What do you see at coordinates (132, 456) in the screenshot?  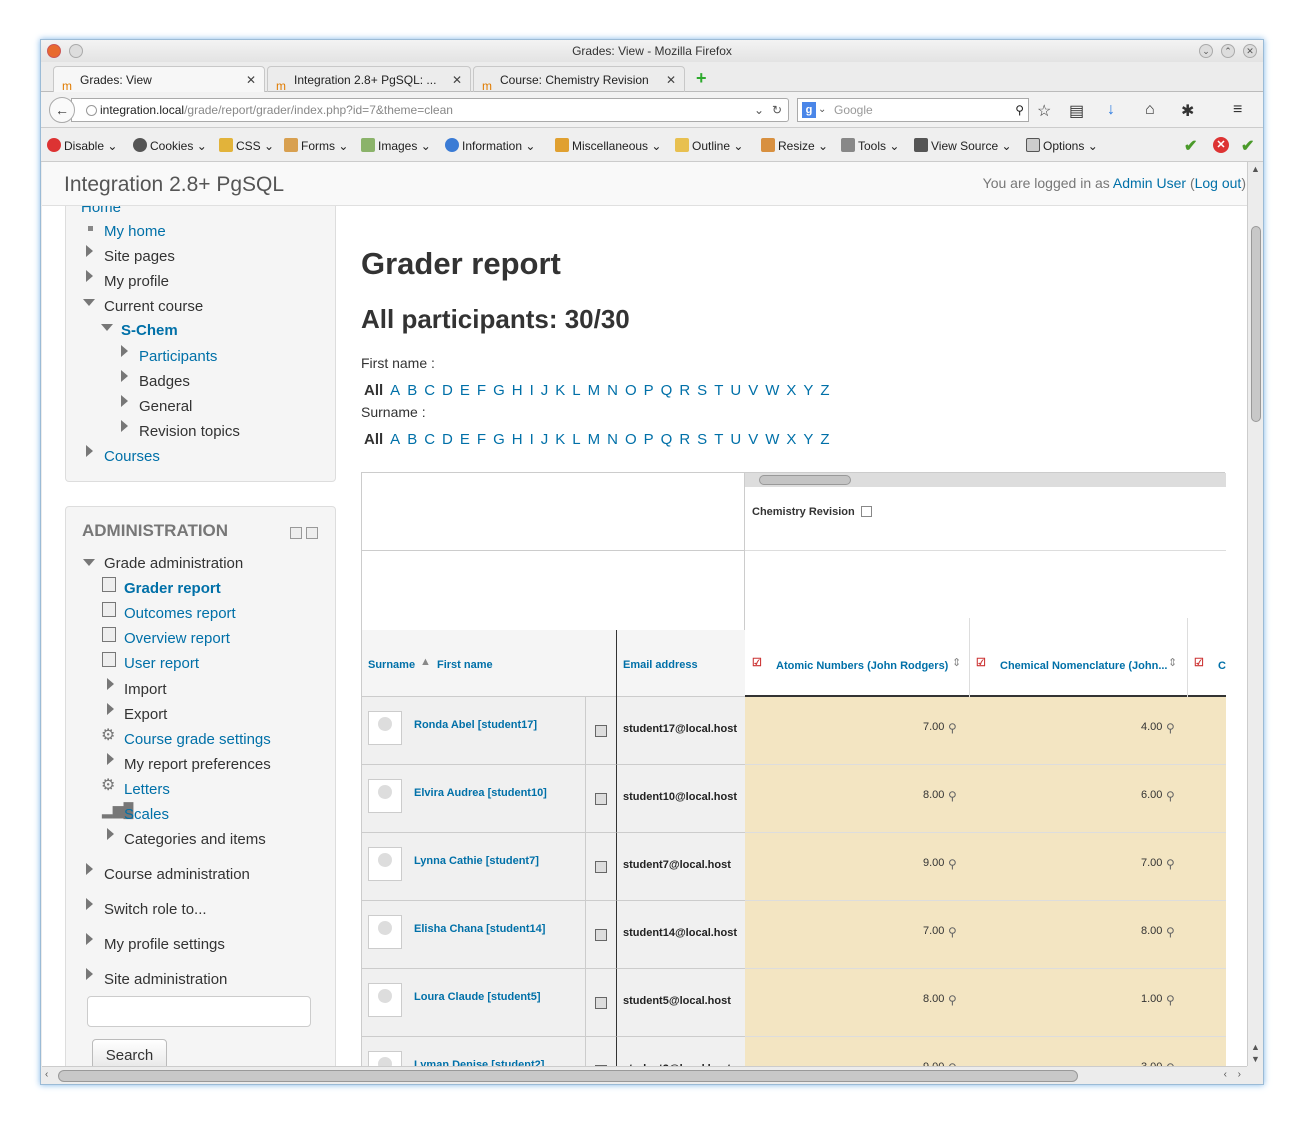 I see `nav-courses: Courses` at bounding box center [132, 456].